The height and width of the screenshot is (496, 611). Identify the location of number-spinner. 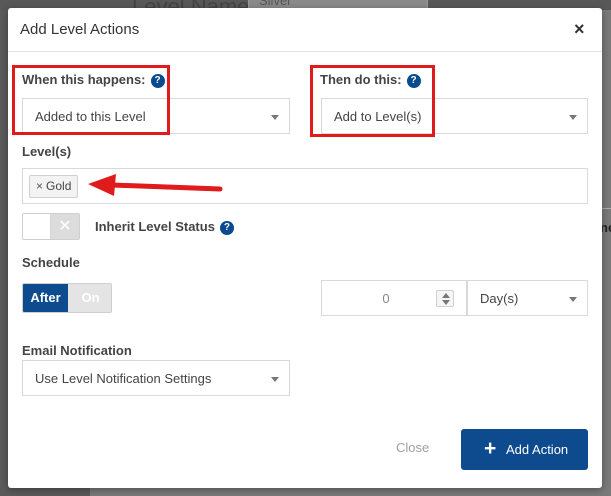
(445, 298).